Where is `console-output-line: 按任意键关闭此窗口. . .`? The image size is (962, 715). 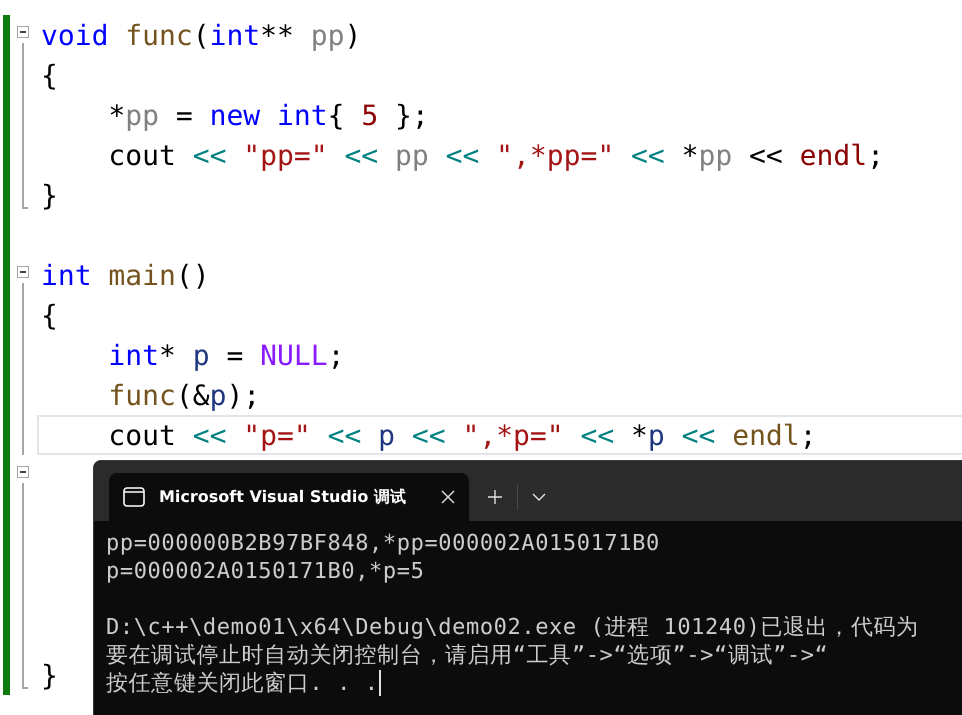
console-output-line: 按任意键关闭此窗口. . . is located at coordinates (242, 684).